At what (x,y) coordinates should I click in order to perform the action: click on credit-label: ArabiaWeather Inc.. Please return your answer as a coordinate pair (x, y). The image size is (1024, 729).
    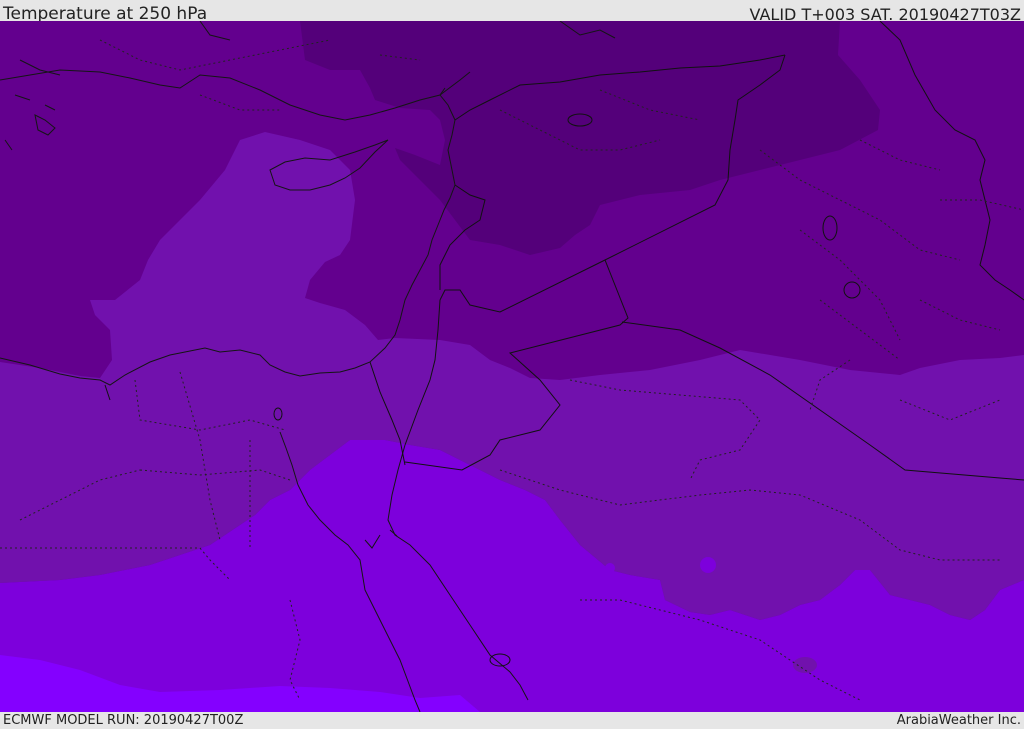
    Looking at the image, I should click on (958, 720).